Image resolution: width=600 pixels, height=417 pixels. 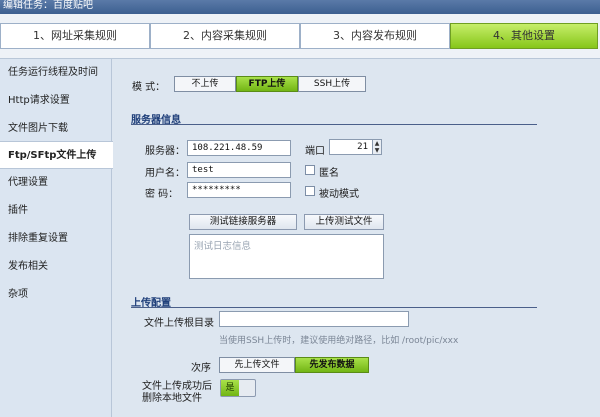 What do you see at coordinates (286, 256) in the screenshot?
I see `test-log-area: 测试日志信息` at bounding box center [286, 256].